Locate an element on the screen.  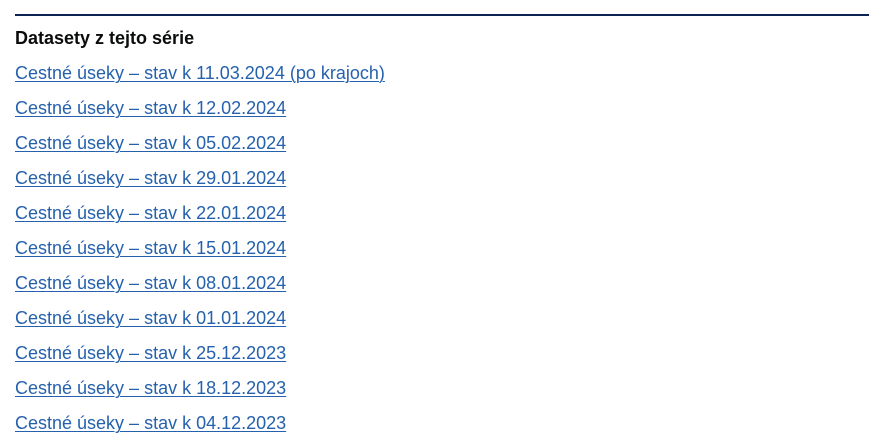
list-item: Cestné úseky – stav k 12.02.2024 is located at coordinates (200, 113).